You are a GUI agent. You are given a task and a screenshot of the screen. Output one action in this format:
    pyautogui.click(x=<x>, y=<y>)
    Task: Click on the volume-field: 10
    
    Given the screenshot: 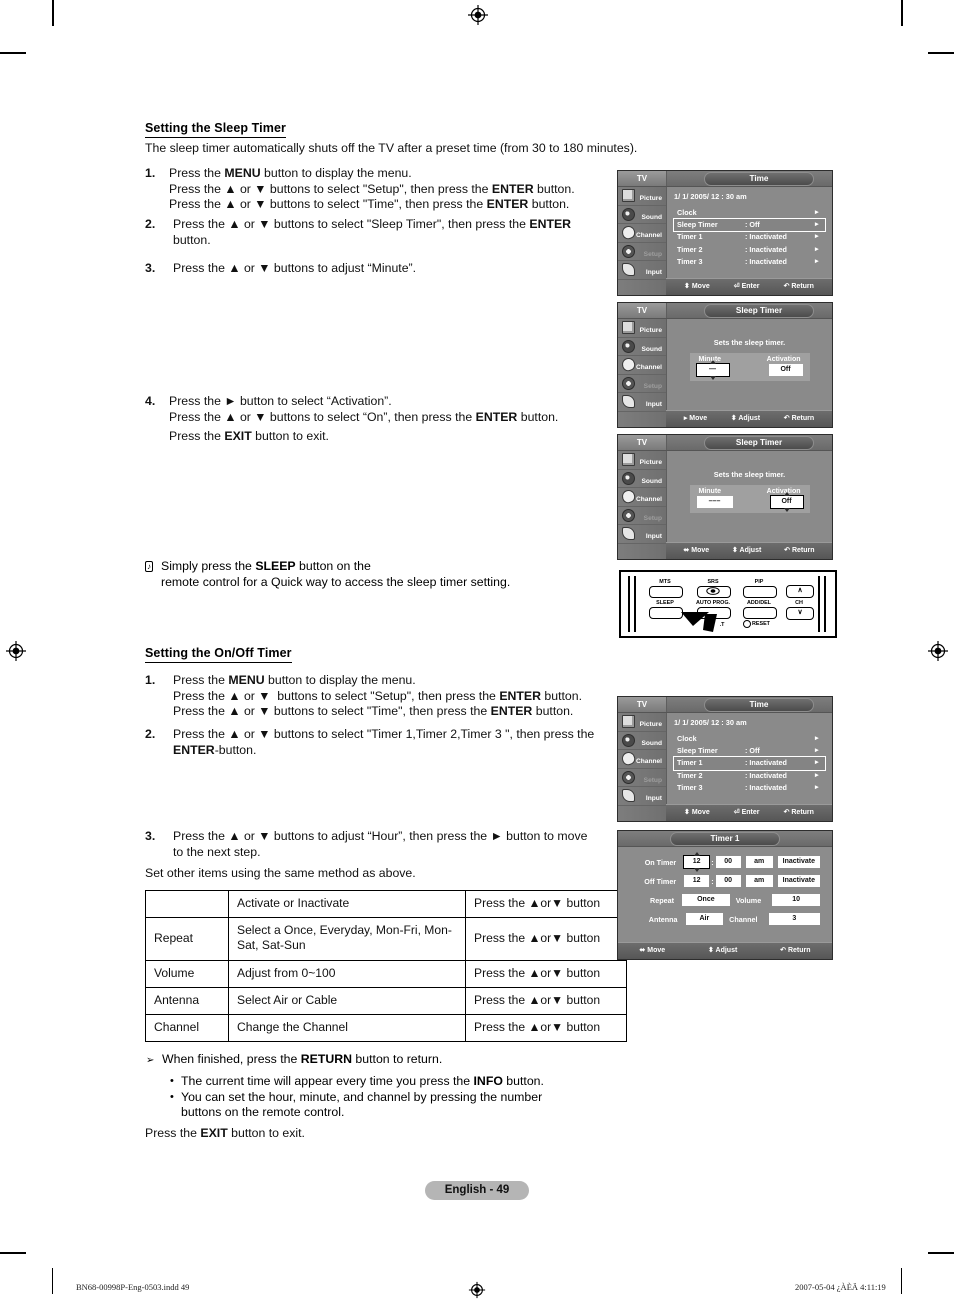 What is the action you would take?
    pyautogui.click(x=796, y=900)
    